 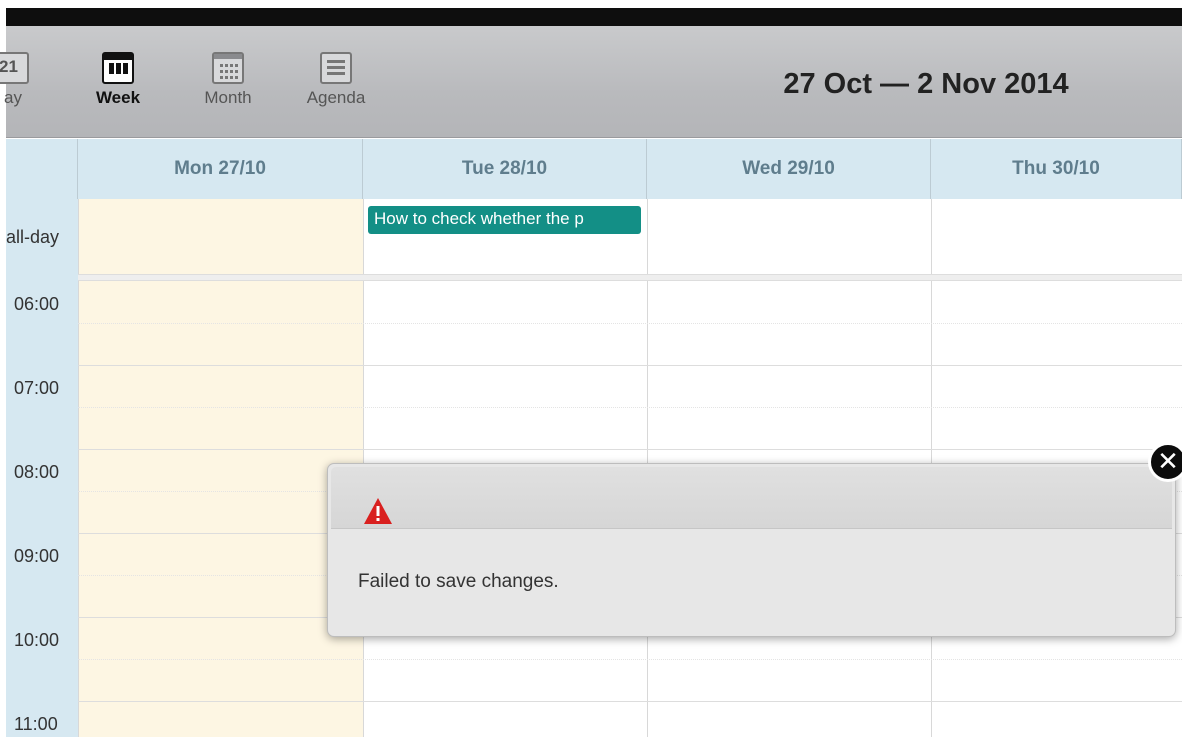 I want to click on agenda-list-icon, so click(x=336, y=68).